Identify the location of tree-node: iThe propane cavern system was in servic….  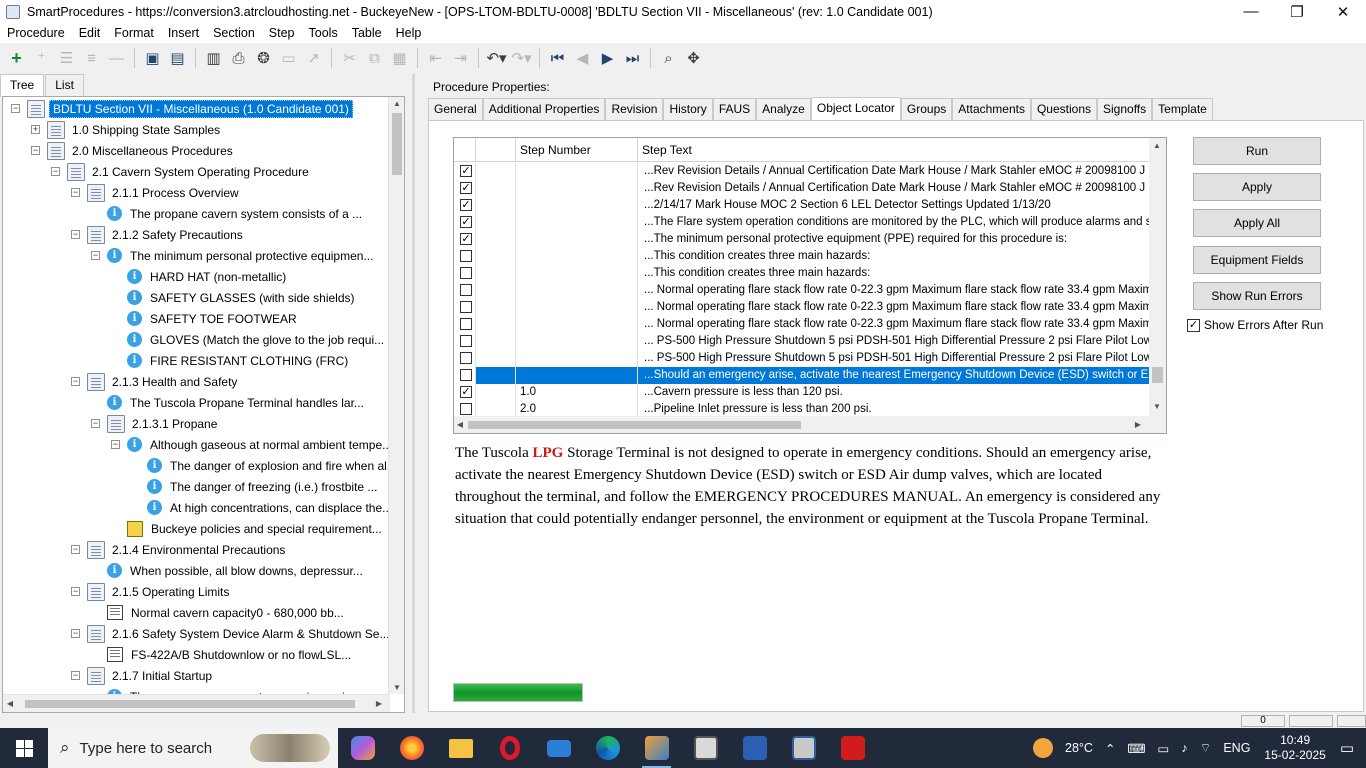
(238, 690).